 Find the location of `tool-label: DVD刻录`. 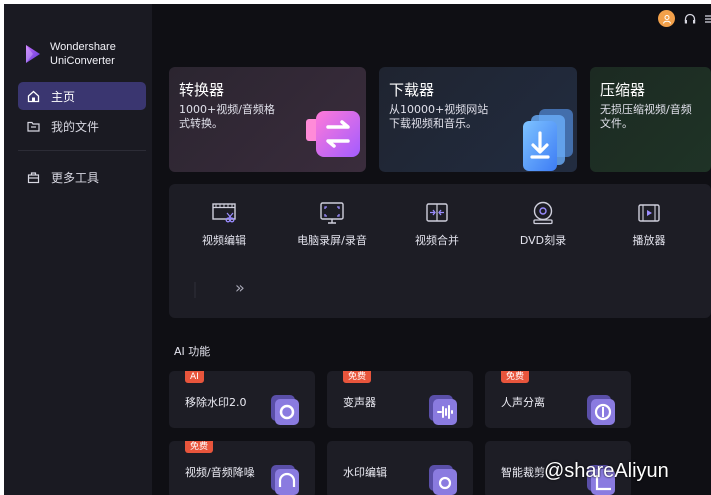

tool-label: DVD刻录 is located at coordinates (543, 240).